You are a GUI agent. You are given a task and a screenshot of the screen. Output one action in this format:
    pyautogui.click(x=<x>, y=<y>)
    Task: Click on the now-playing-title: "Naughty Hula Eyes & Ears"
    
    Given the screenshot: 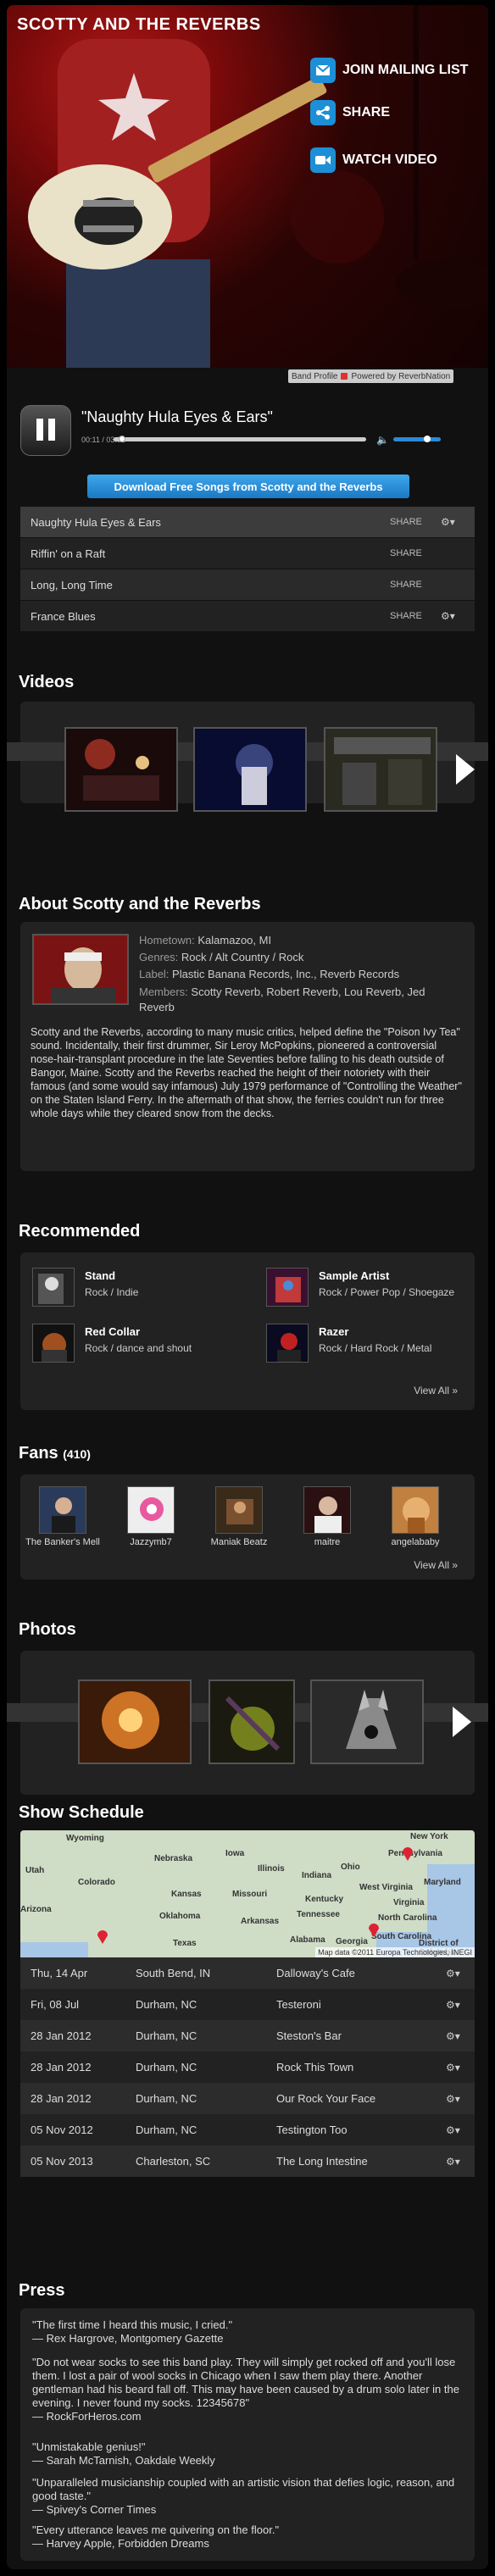 What is the action you would take?
    pyautogui.click(x=177, y=416)
    